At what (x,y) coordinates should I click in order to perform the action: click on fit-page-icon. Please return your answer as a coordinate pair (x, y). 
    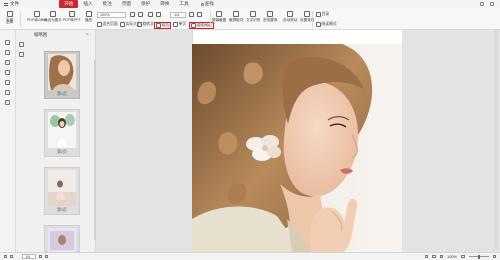
    Looking at the image, I should click on (99, 24).